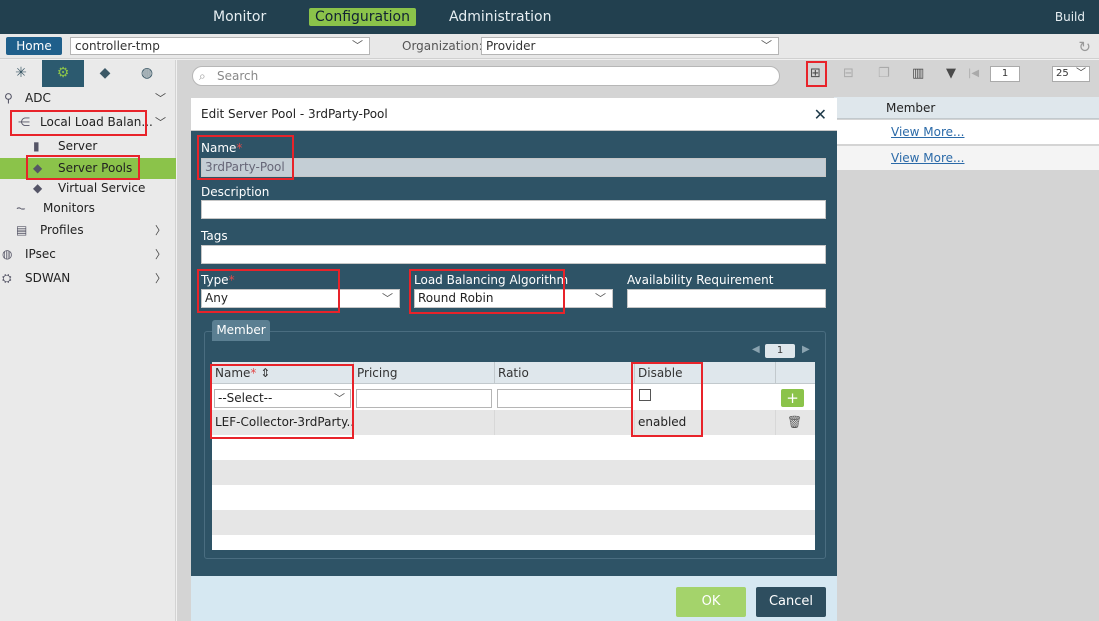 The image size is (1099, 621). I want to click on load-balancer-icon: ⋲, so click(24, 122).